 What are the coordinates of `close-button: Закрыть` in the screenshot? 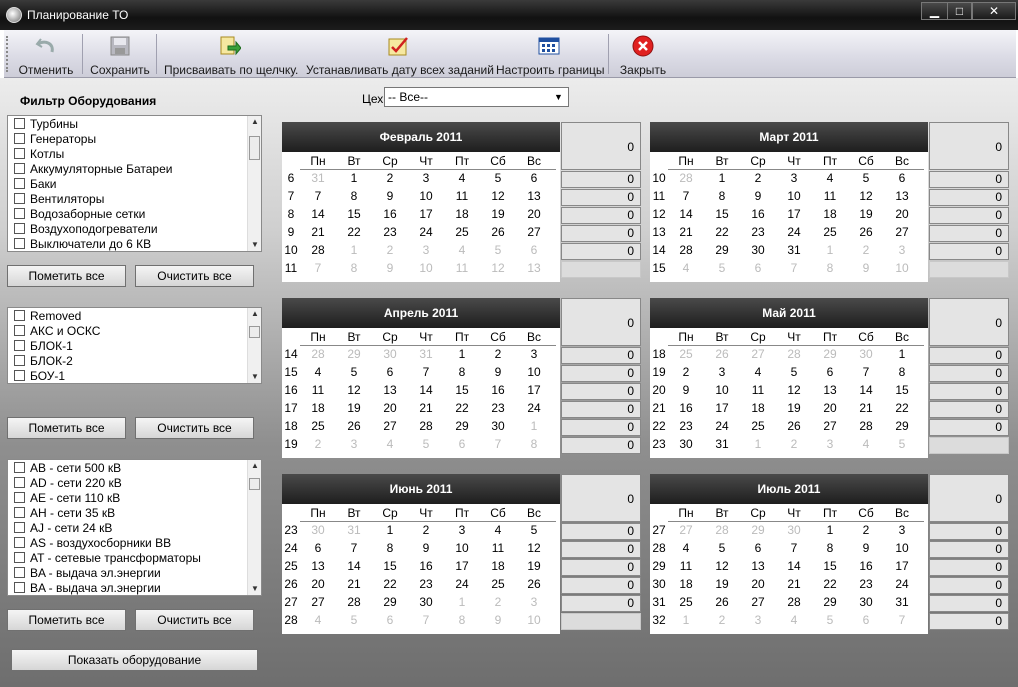 It's located at (643, 54).